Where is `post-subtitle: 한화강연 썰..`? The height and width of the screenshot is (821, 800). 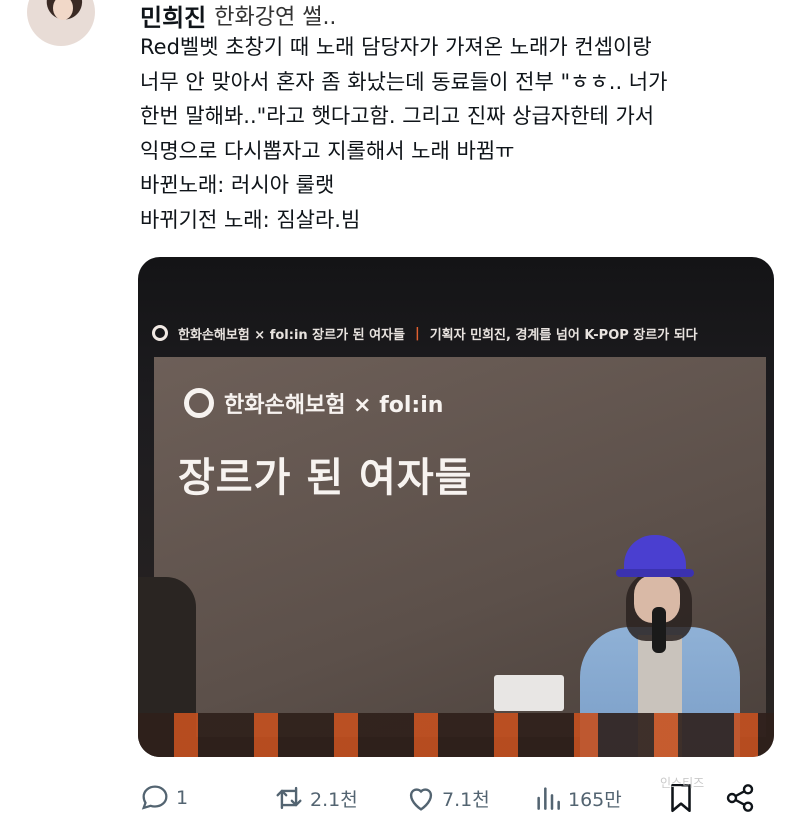 post-subtitle: 한화강연 썰.. is located at coordinates (275, 17).